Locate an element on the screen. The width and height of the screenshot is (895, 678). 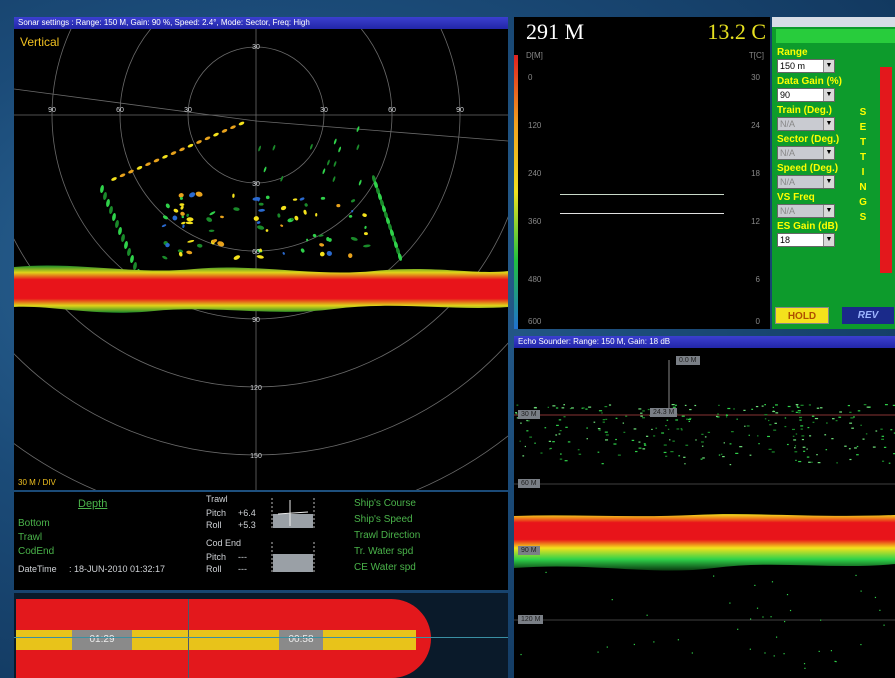
range-select: 150 m ▼ is located at coordinates (806, 66).